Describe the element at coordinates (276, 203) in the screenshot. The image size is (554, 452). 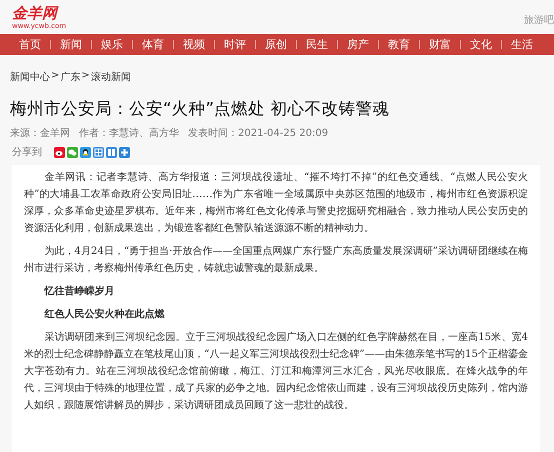
I see `article-paragraph: 金羊网讯：记者李慧诗、高方华报道：三河坝战役遗址、“摧不垮打不掉”的红色交通线、“点燃人民公安火种”的大埔县工农革命政府公安局旧址……作为广东省唯一全域属原中央苏区范围的地级市，梅州市红色资源积淀深厚，众多革命史迹星罗棋布。近年来，梅州市将红色文化传承与警史挖掘研究相融合，致力推动人民公安历史的资源活化利用，创新成果迭出，为锻造客都红色警队输送源源不断的精神动力。` at that location.